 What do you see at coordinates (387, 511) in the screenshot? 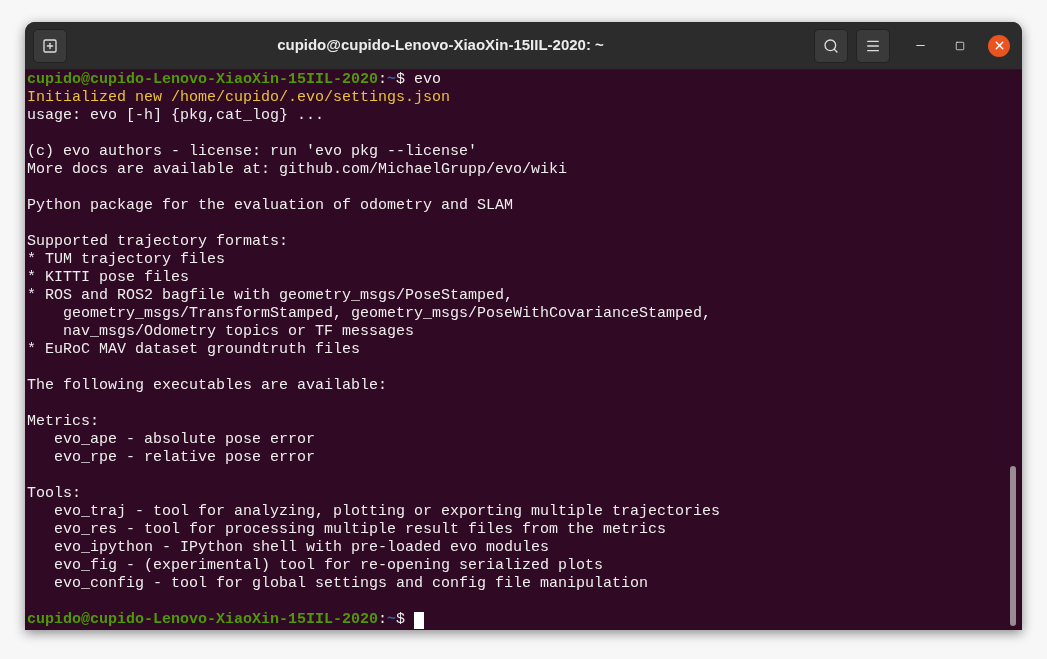
I see `output-line: evo_traj - tool for analyzing, plotting or exporting multiple trajectories` at bounding box center [387, 511].